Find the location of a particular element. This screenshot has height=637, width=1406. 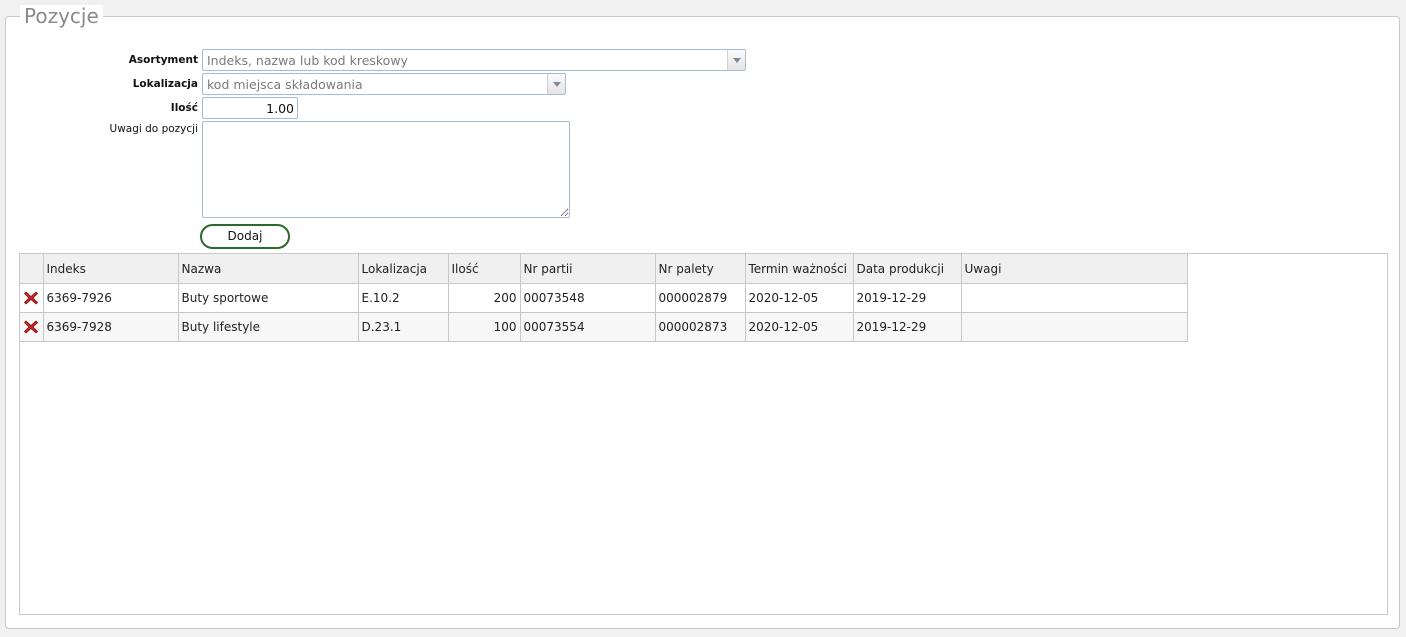

asortyment-input is located at coordinates (465, 60).